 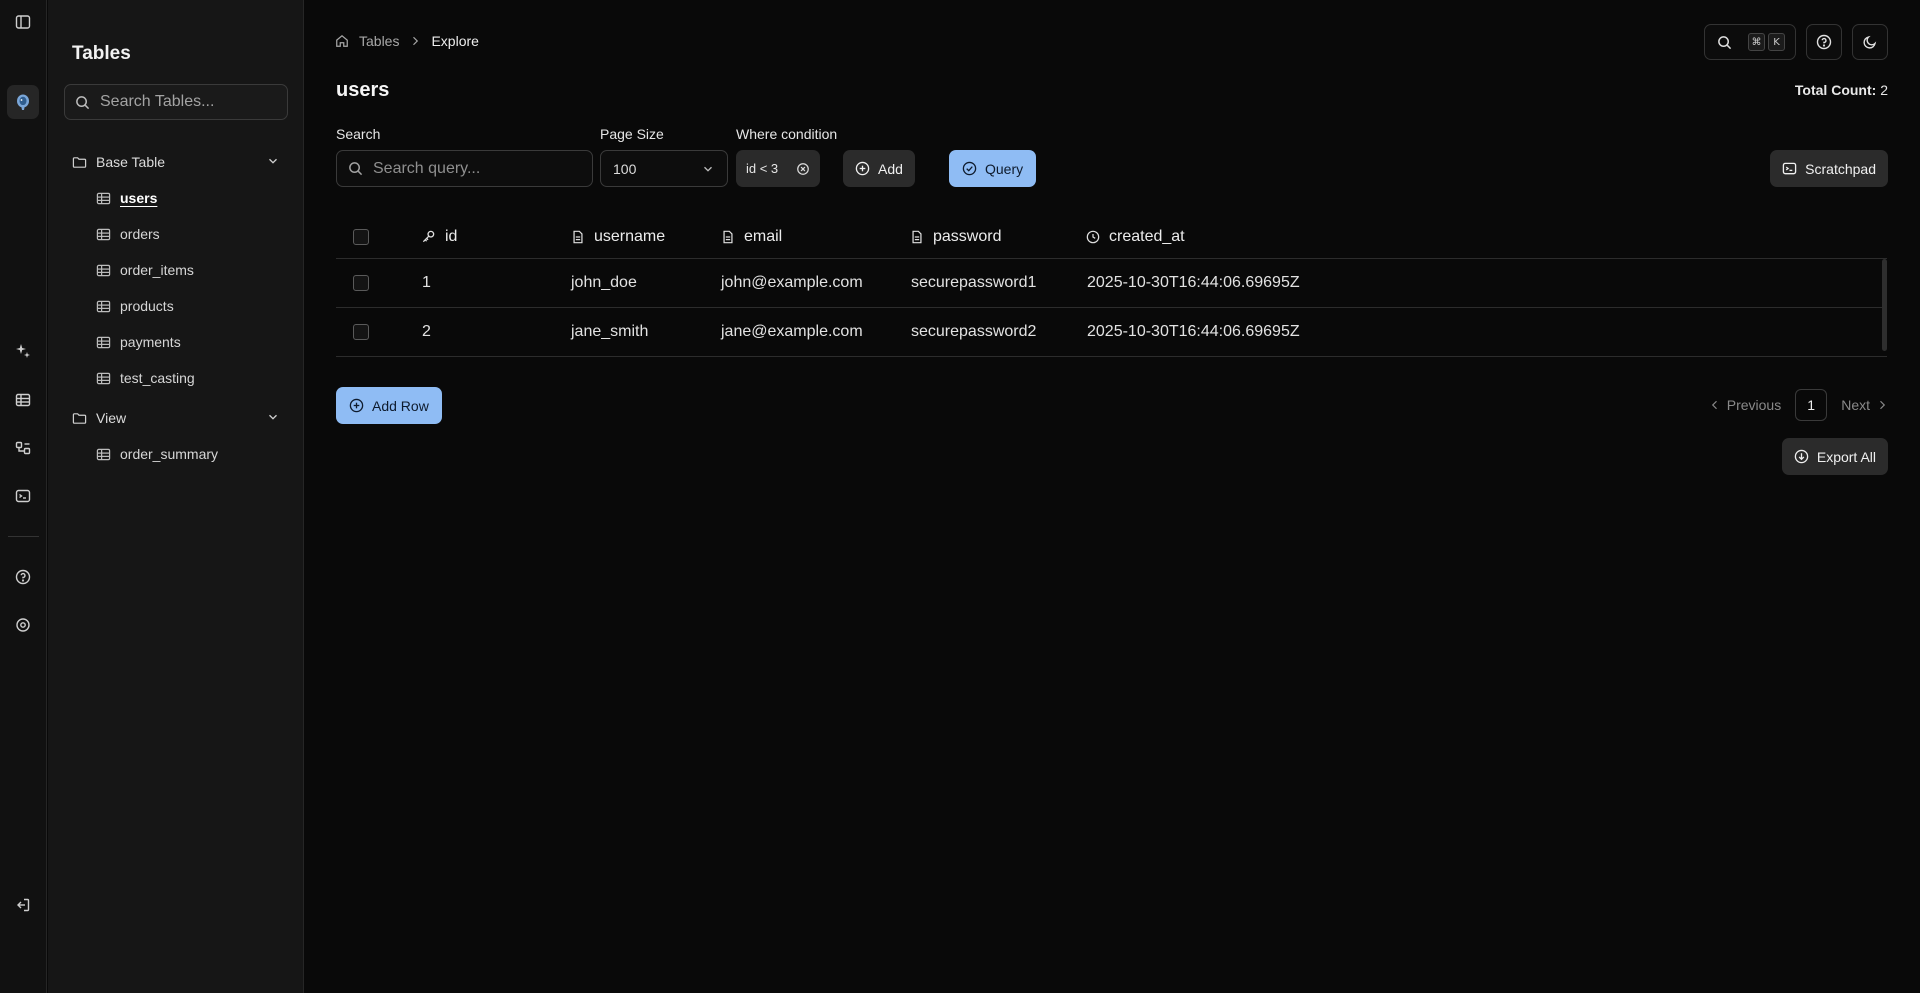 I want to click on command-search-button: ⌘ K, so click(x=1750, y=42).